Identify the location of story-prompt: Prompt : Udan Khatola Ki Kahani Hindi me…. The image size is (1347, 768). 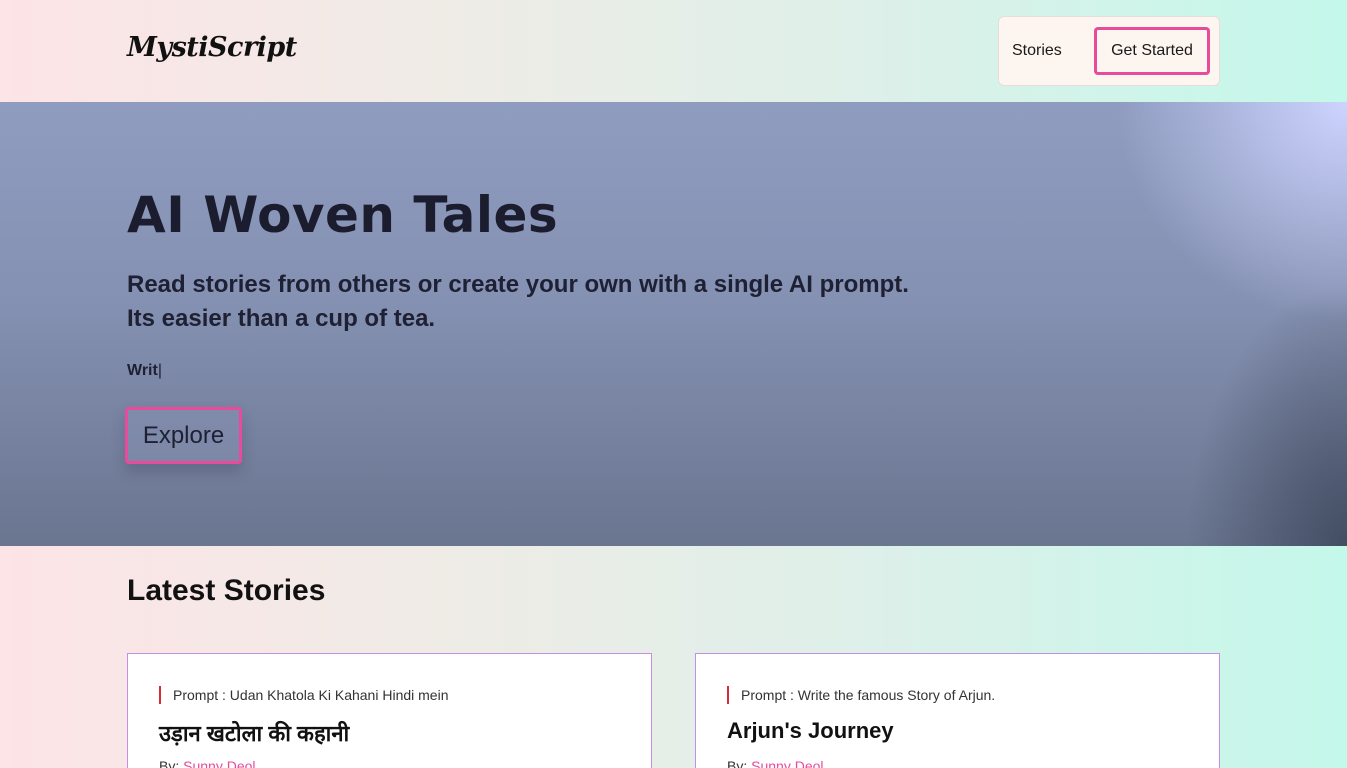
(303, 695).